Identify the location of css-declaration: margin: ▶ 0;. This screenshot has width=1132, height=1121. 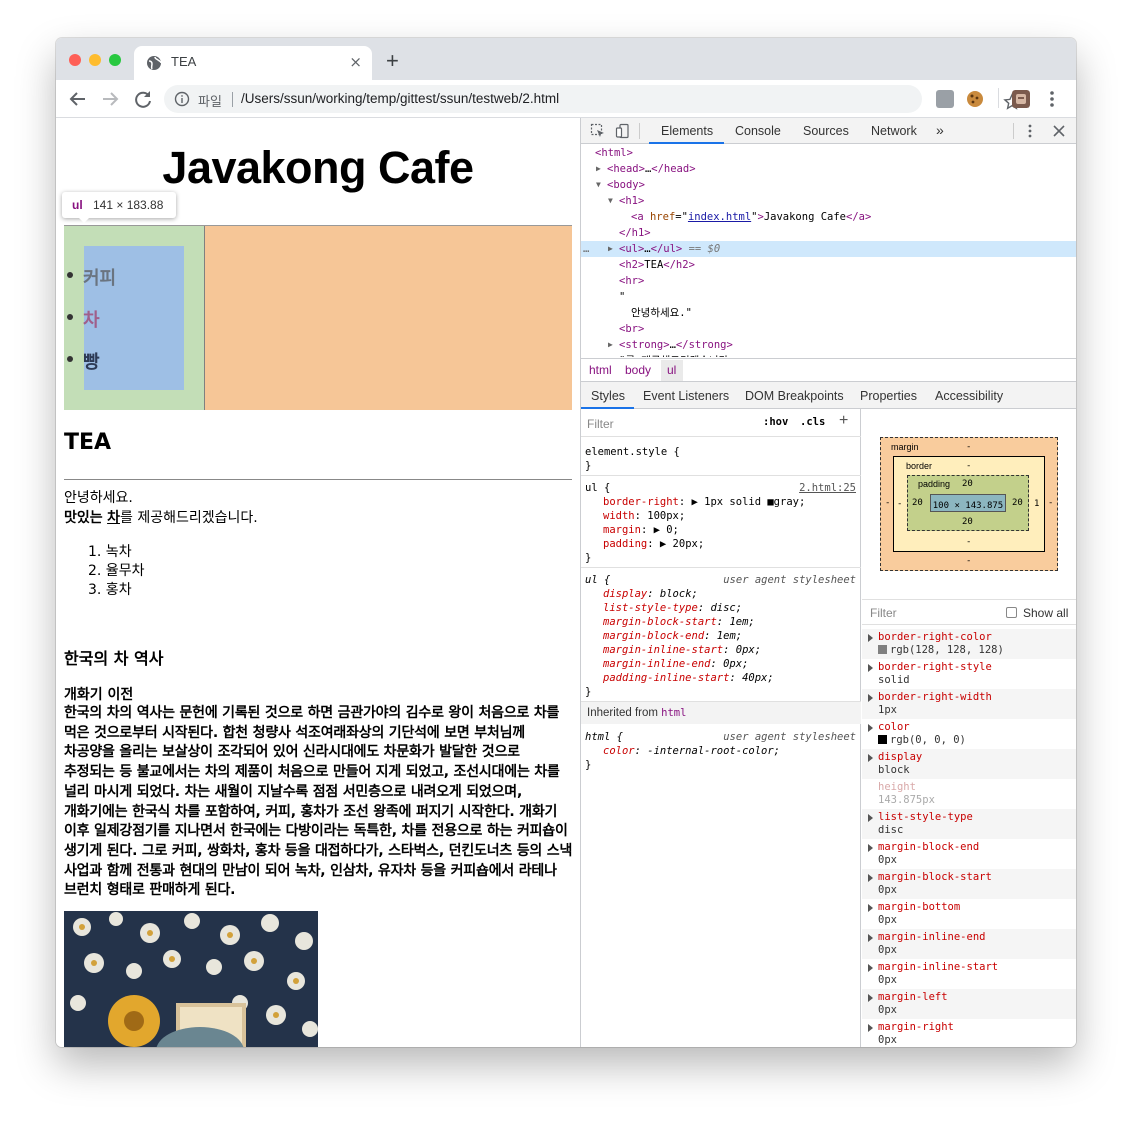
(641, 530).